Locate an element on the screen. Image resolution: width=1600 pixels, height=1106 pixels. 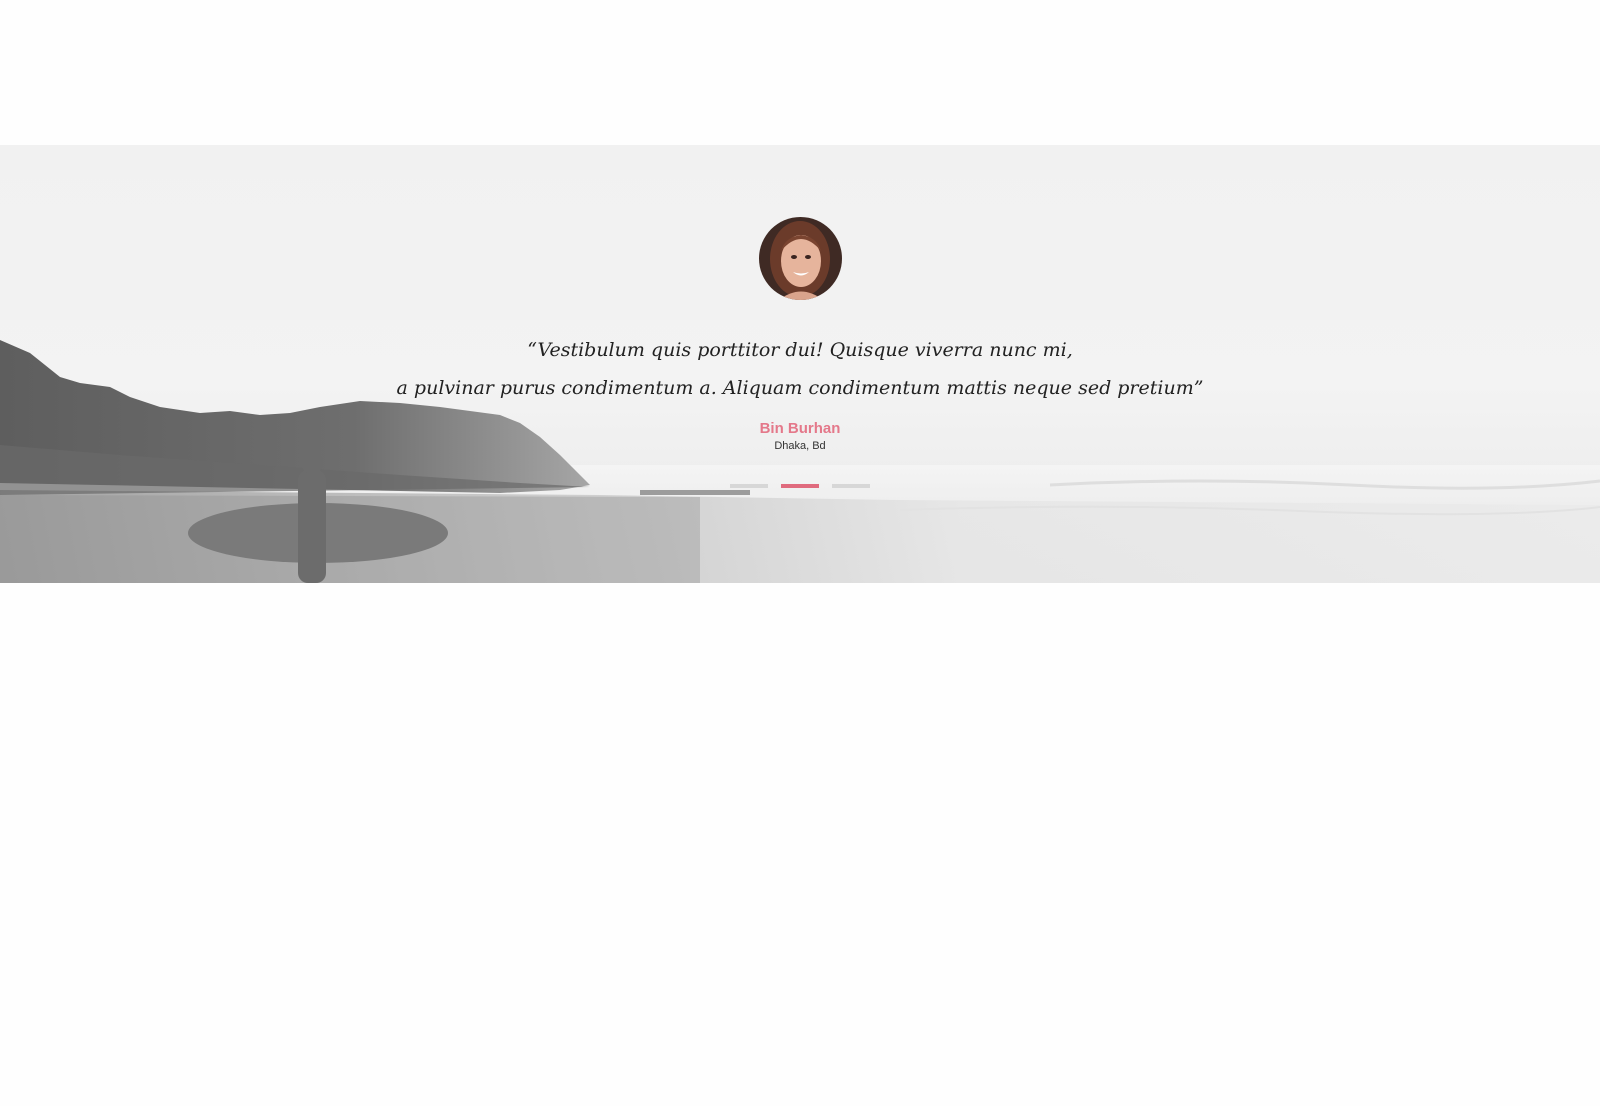
author-name: Bin Burhan is located at coordinates (800, 428).